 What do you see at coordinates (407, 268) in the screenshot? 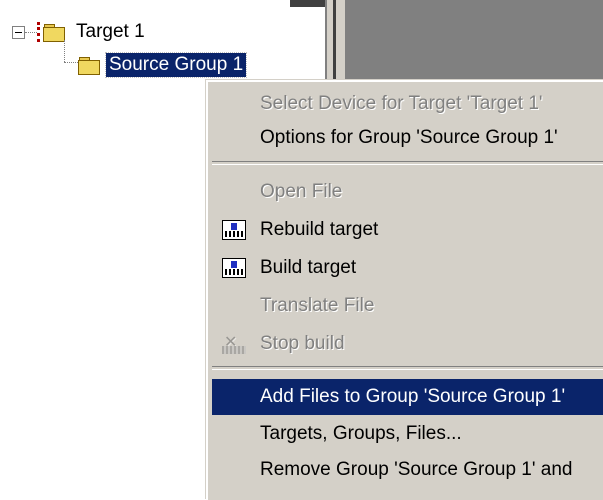
I see `menu-item-build-target: Build target` at bounding box center [407, 268].